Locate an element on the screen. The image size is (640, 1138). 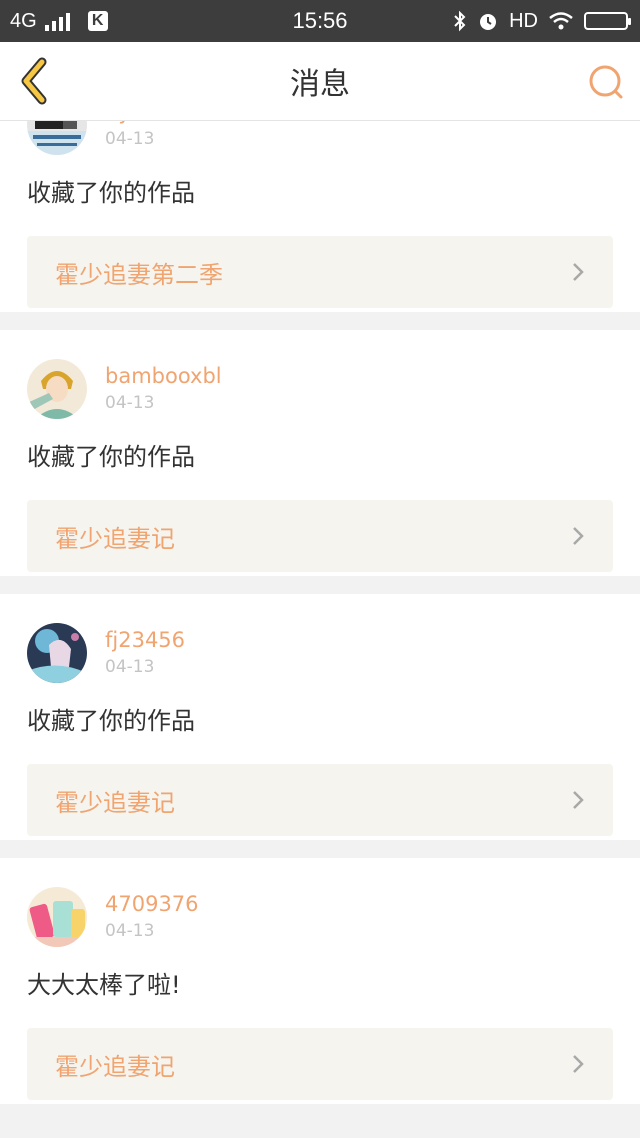
page-title: 消息 is located at coordinates (320, 84).